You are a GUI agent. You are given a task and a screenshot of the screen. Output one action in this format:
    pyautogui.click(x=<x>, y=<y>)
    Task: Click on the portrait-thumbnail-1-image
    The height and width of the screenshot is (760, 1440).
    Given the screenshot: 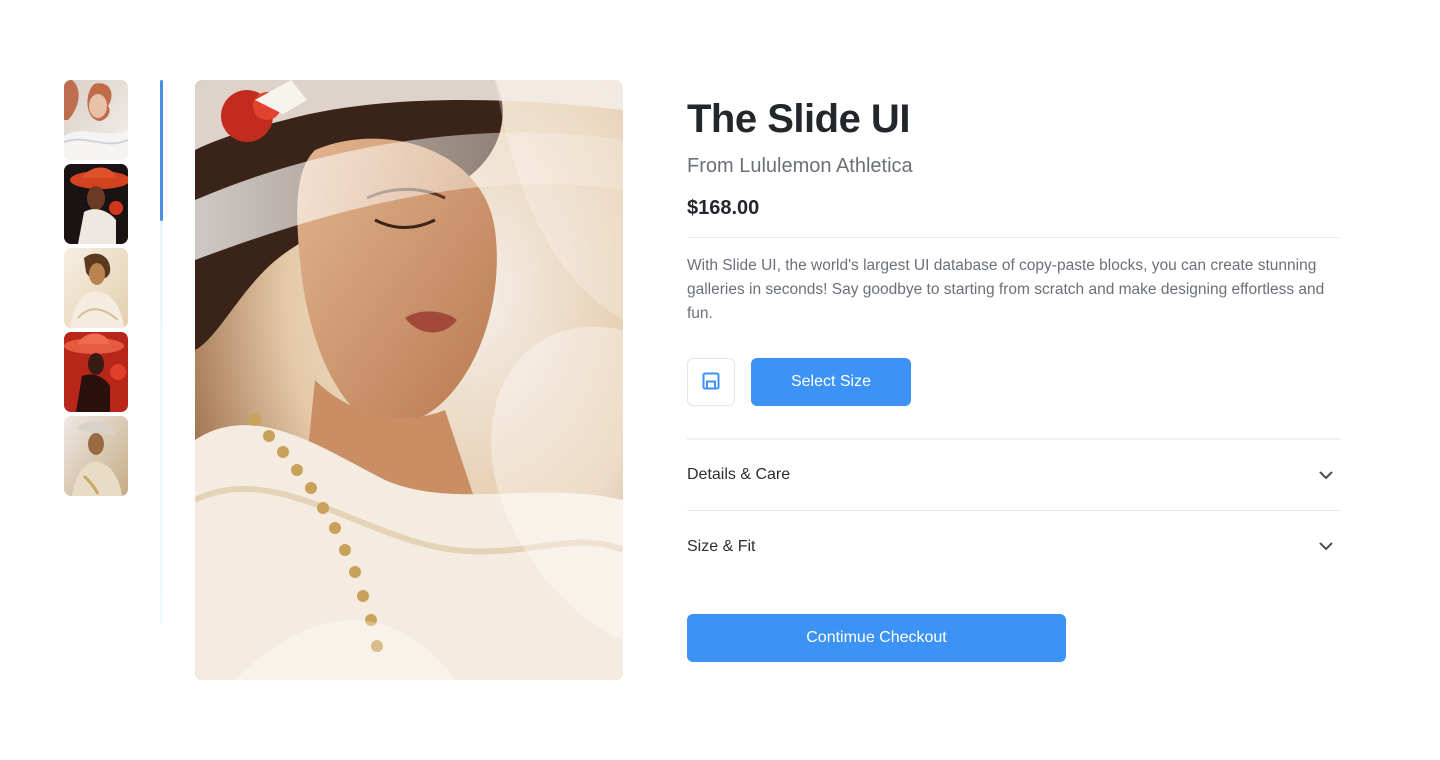 What is the action you would take?
    pyautogui.click(x=96, y=120)
    